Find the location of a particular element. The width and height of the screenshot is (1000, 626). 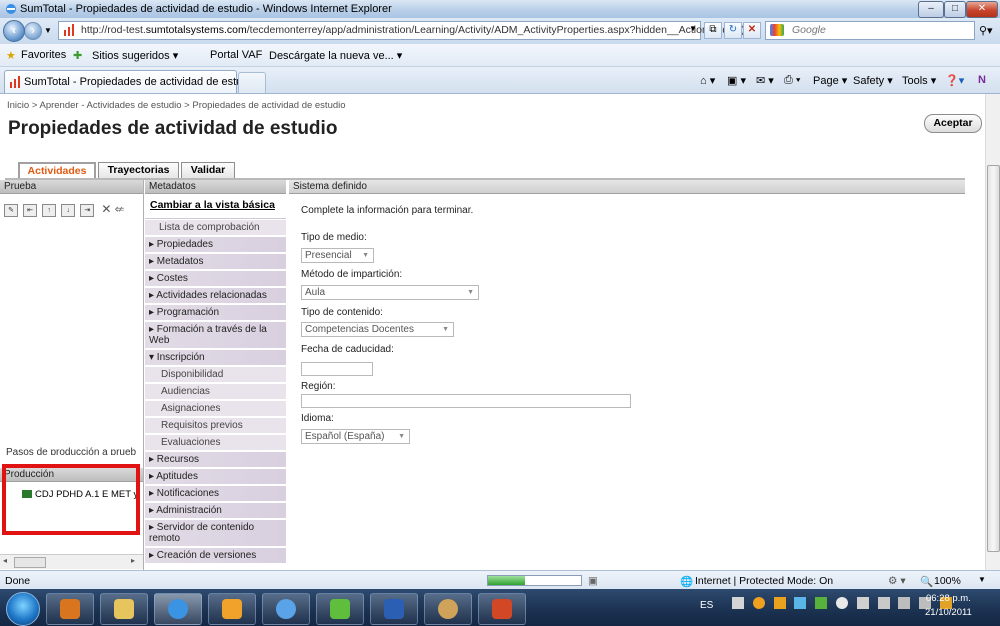

move-first-icon: ⇤ is located at coordinates (30, 210).